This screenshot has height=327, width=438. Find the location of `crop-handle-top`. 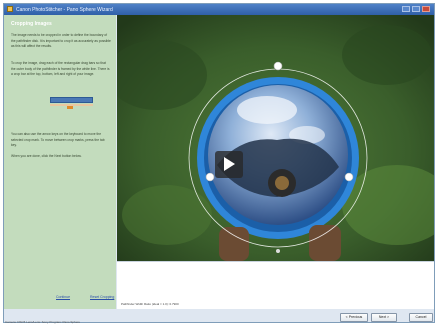

crop-handle-top is located at coordinates (278, 66).